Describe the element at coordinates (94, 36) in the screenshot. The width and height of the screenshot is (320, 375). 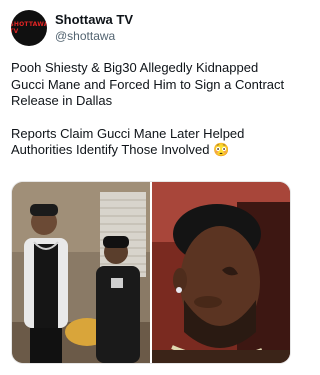
I see `handle: @shottawa` at that location.